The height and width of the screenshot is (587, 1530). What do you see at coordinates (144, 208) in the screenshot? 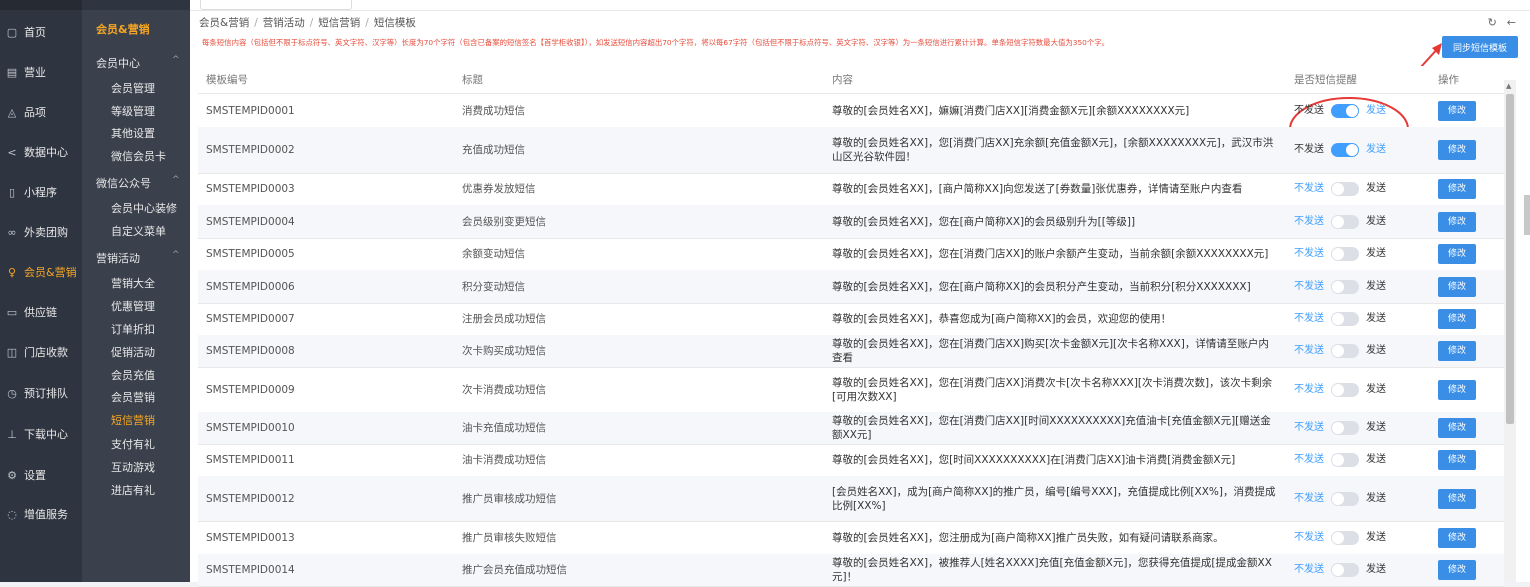
I see `sub-nav-item: 会员中心装修` at bounding box center [144, 208].